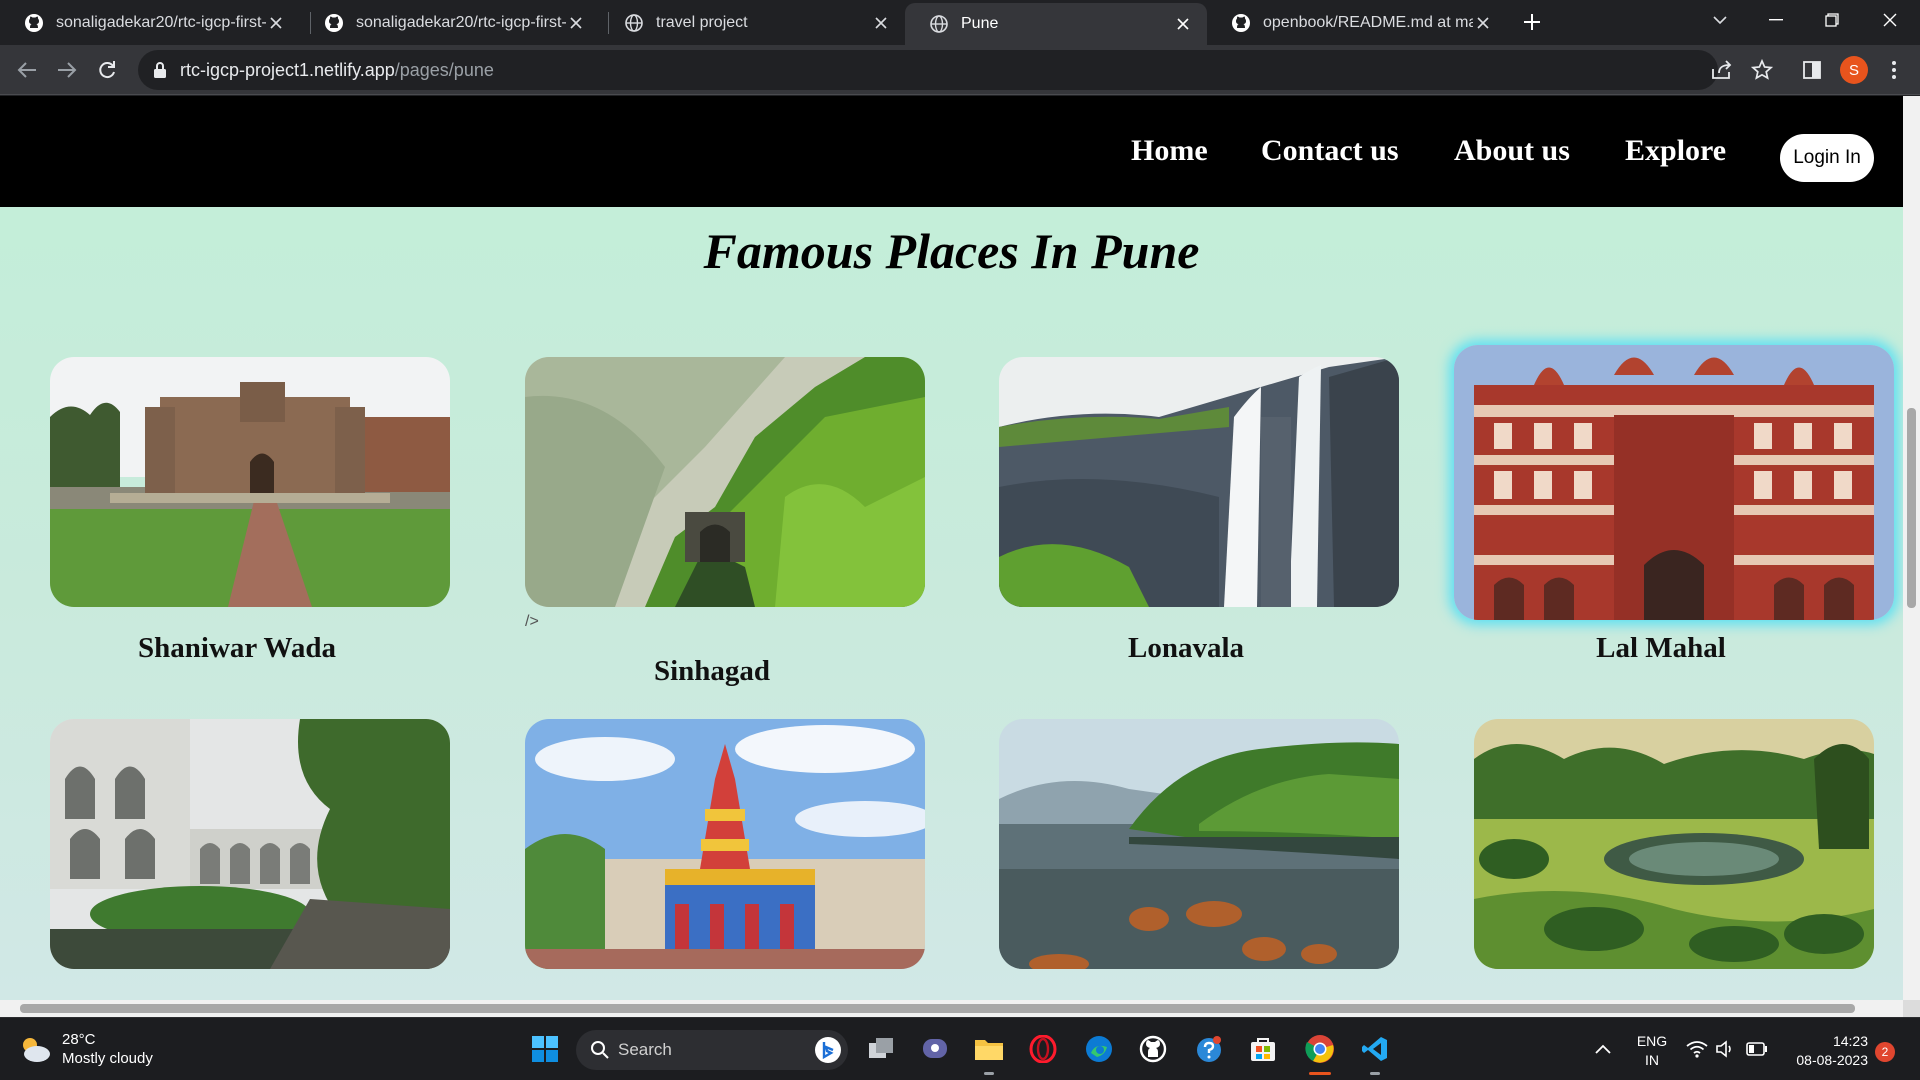 The width and height of the screenshot is (1920, 1080). What do you see at coordinates (1199, 482) in the screenshot?
I see `place-image-lonavala` at bounding box center [1199, 482].